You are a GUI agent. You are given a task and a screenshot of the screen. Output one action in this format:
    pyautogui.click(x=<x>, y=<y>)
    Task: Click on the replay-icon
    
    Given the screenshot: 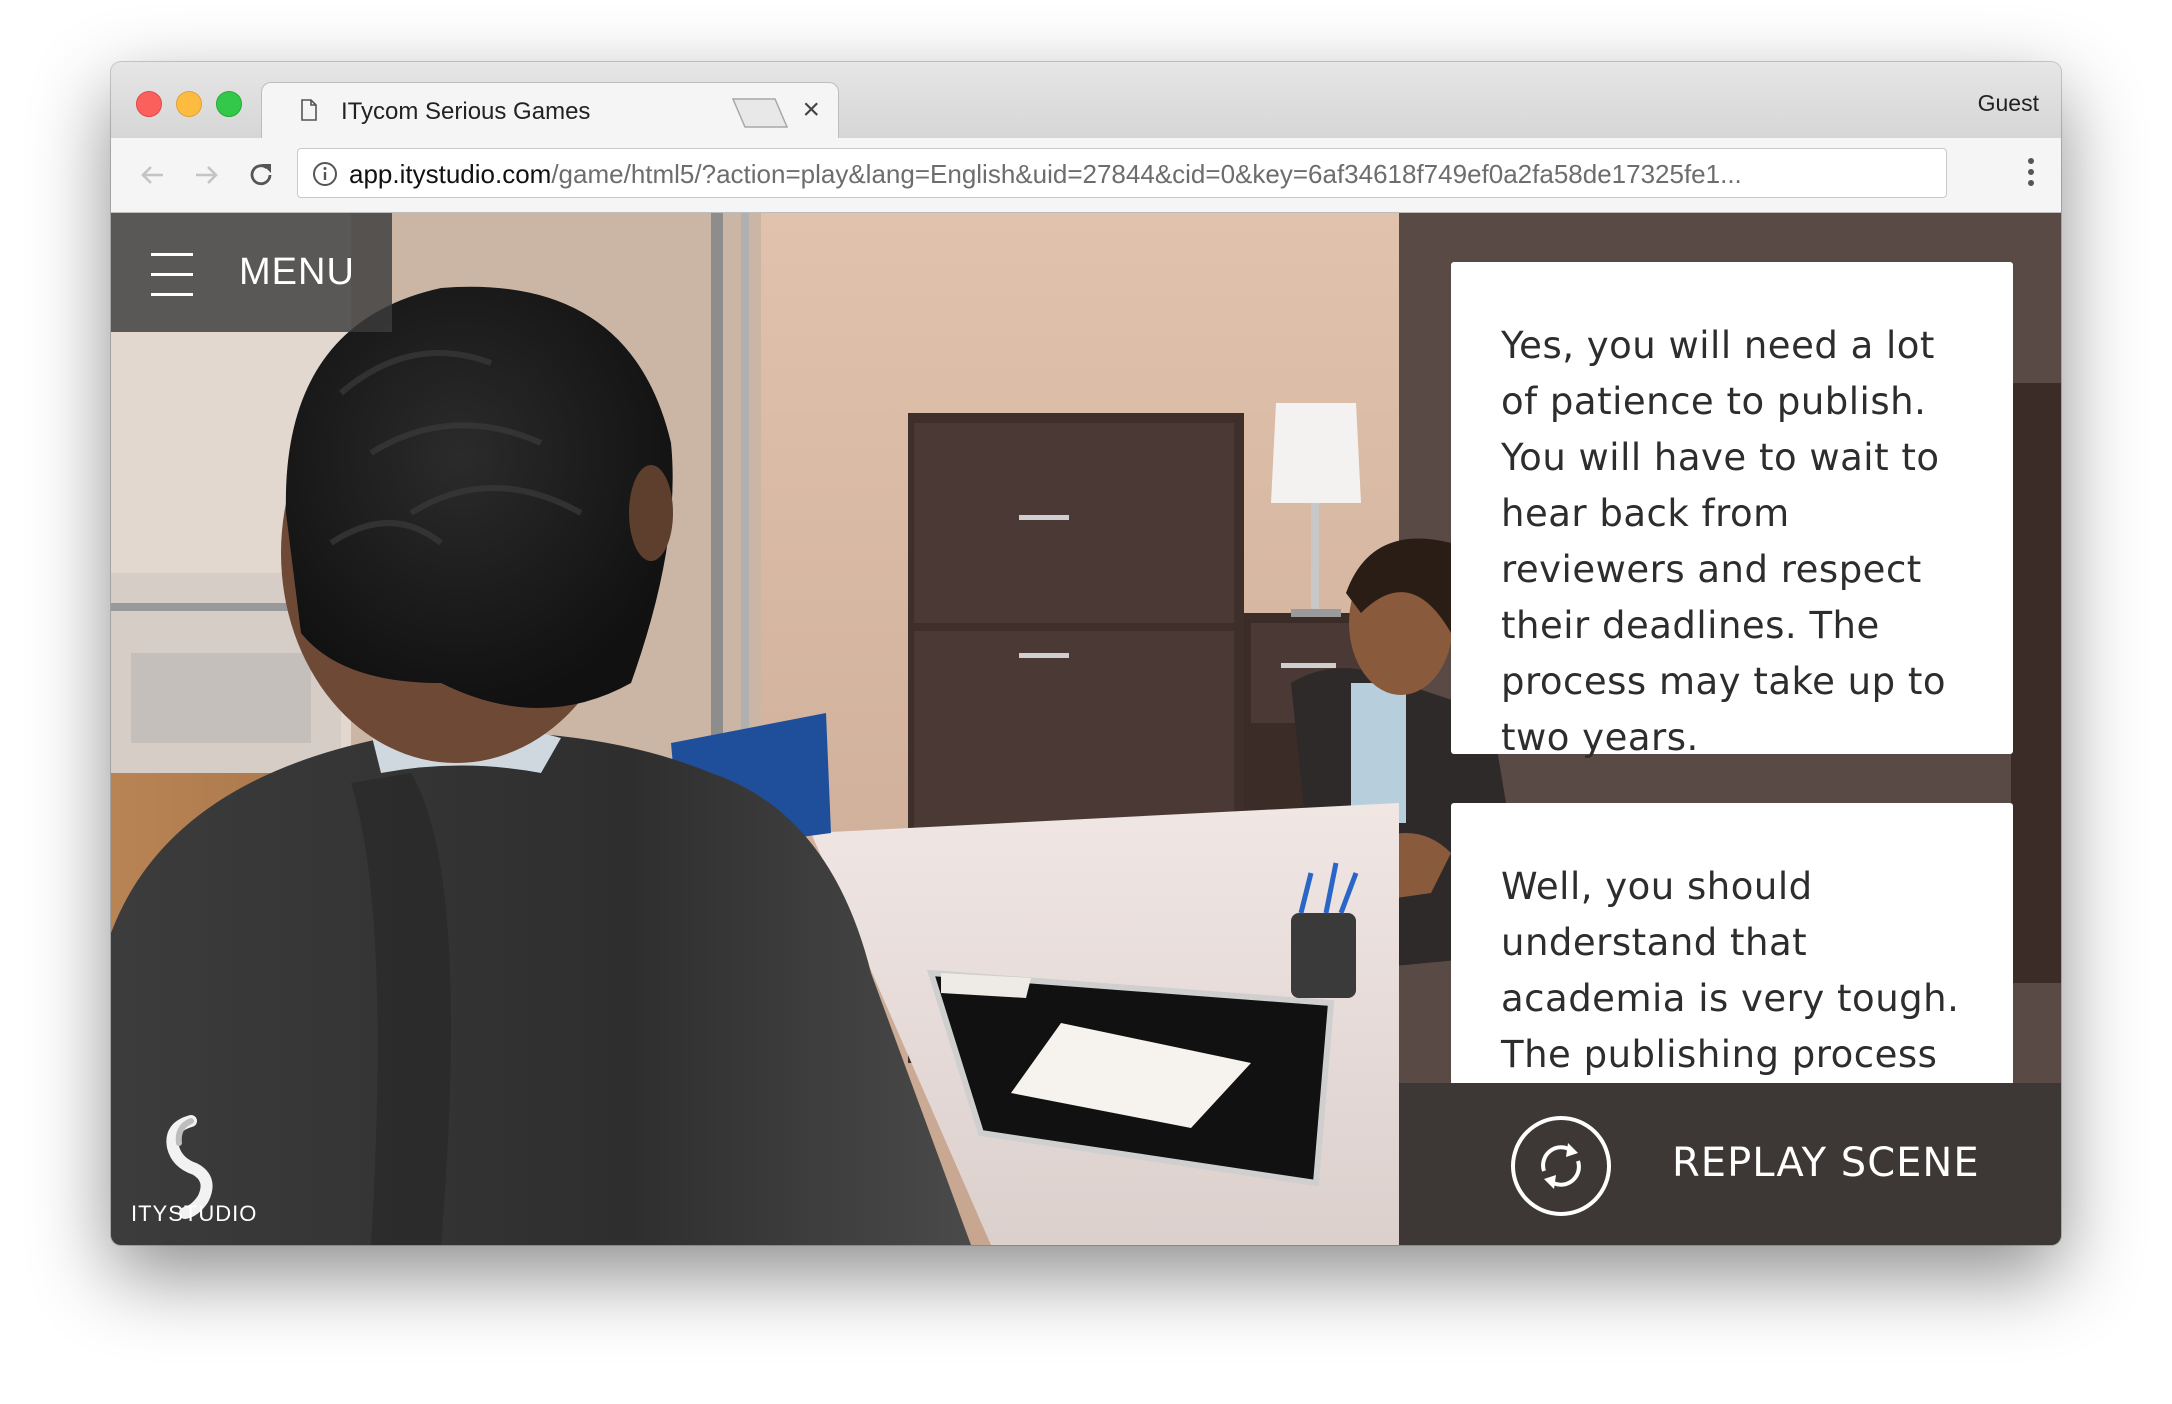 What is the action you would take?
    pyautogui.click(x=1561, y=1166)
    